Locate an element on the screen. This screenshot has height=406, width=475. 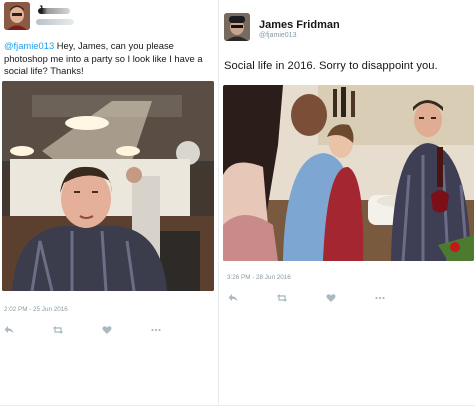
author-name: James Fridman is located at coordinates (299, 25).